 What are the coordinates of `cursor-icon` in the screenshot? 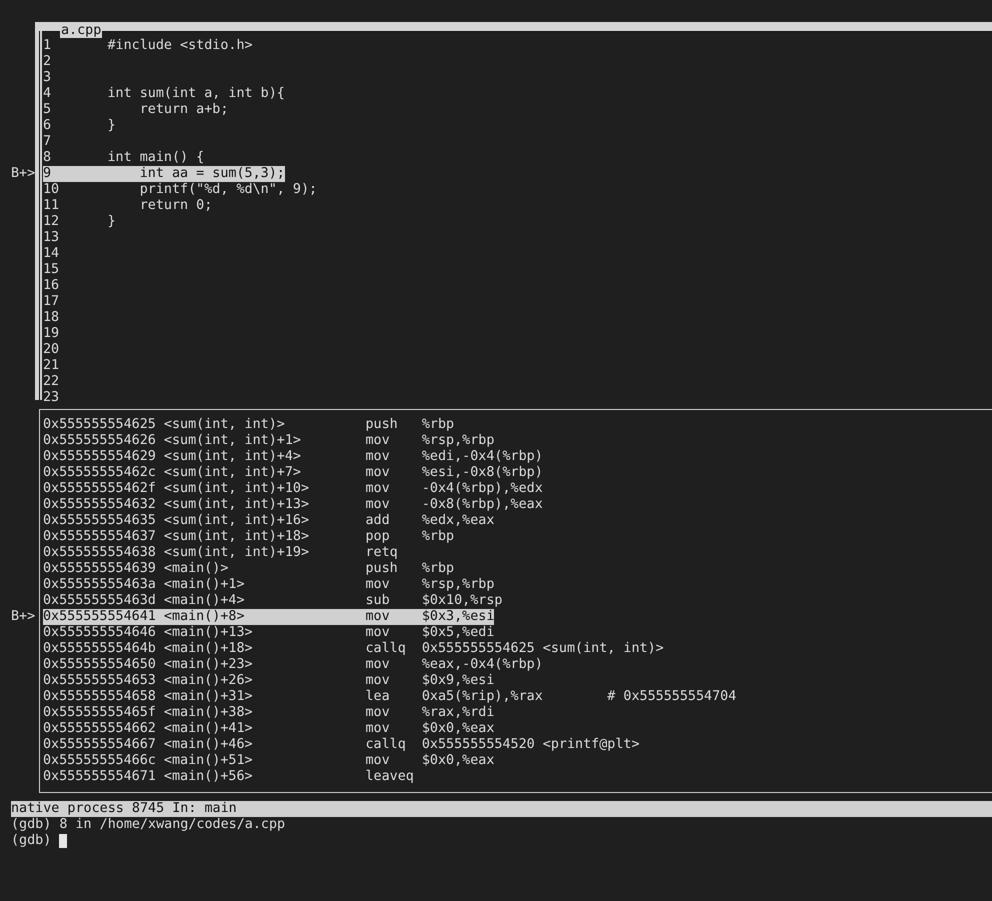 It's located at (63, 841).